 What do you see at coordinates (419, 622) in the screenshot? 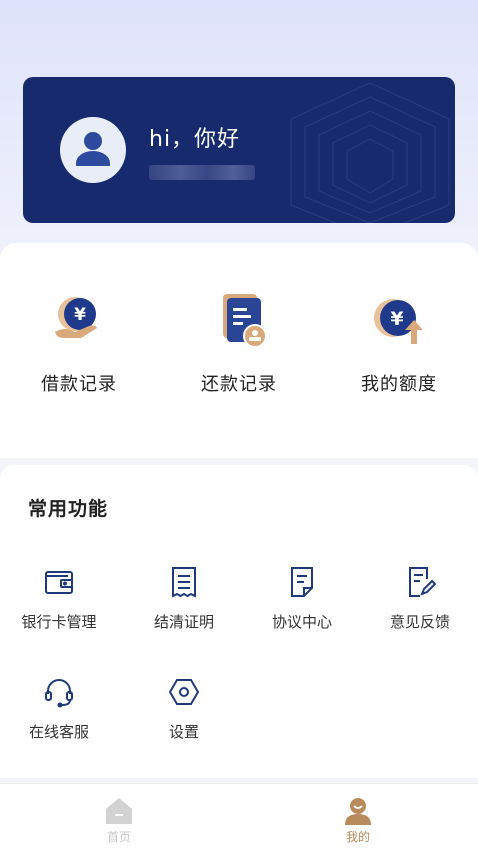
I see `function-label: 意见反馈` at bounding box center [419, 622].